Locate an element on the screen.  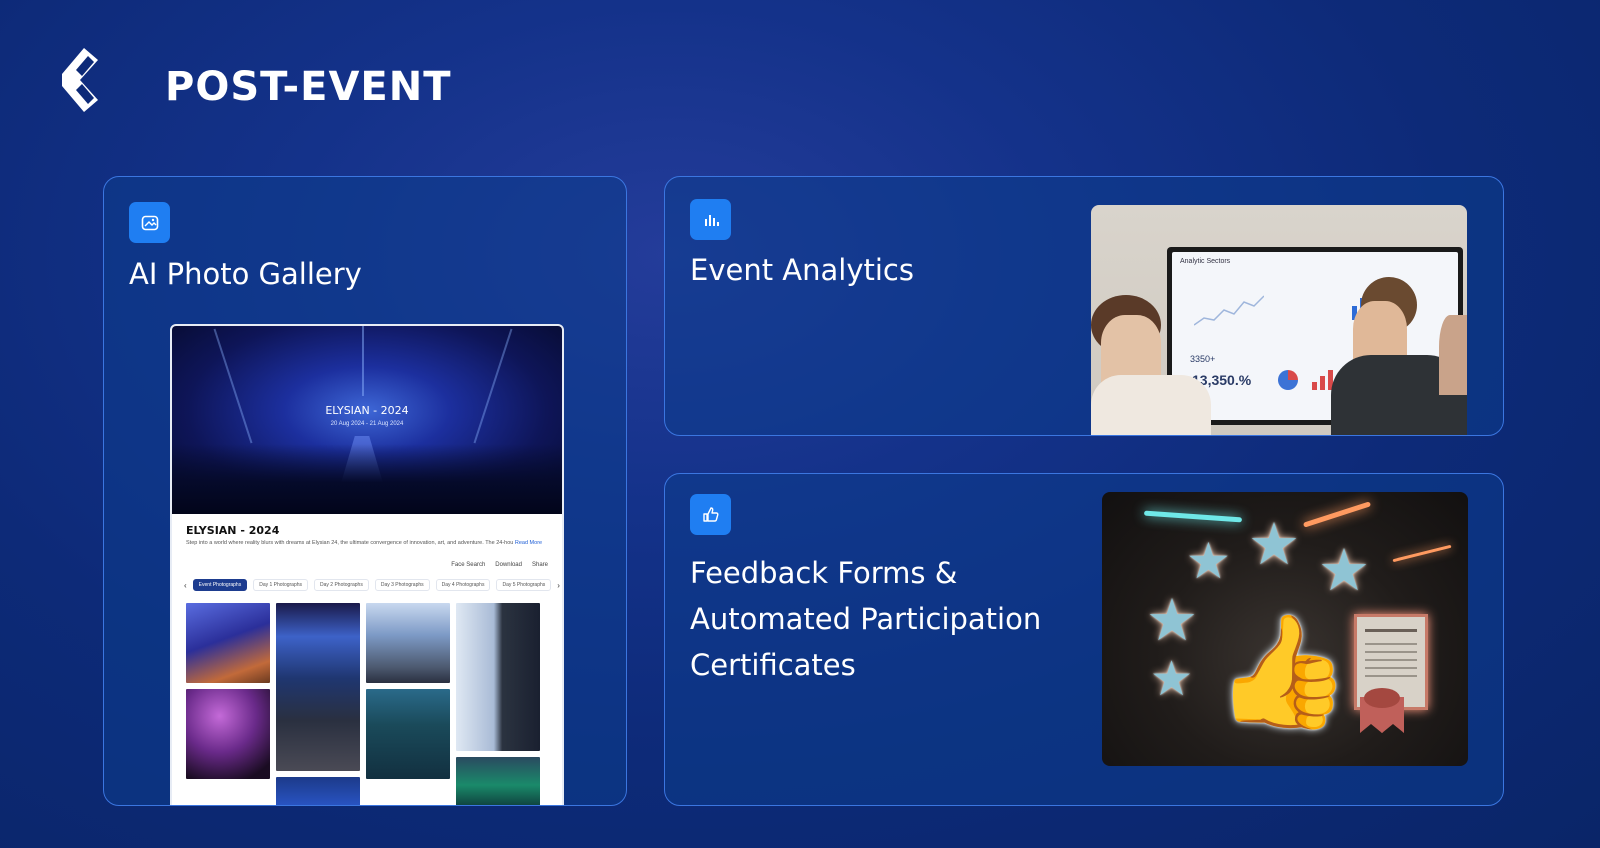
image-icon is located at coordinates (149, 222).